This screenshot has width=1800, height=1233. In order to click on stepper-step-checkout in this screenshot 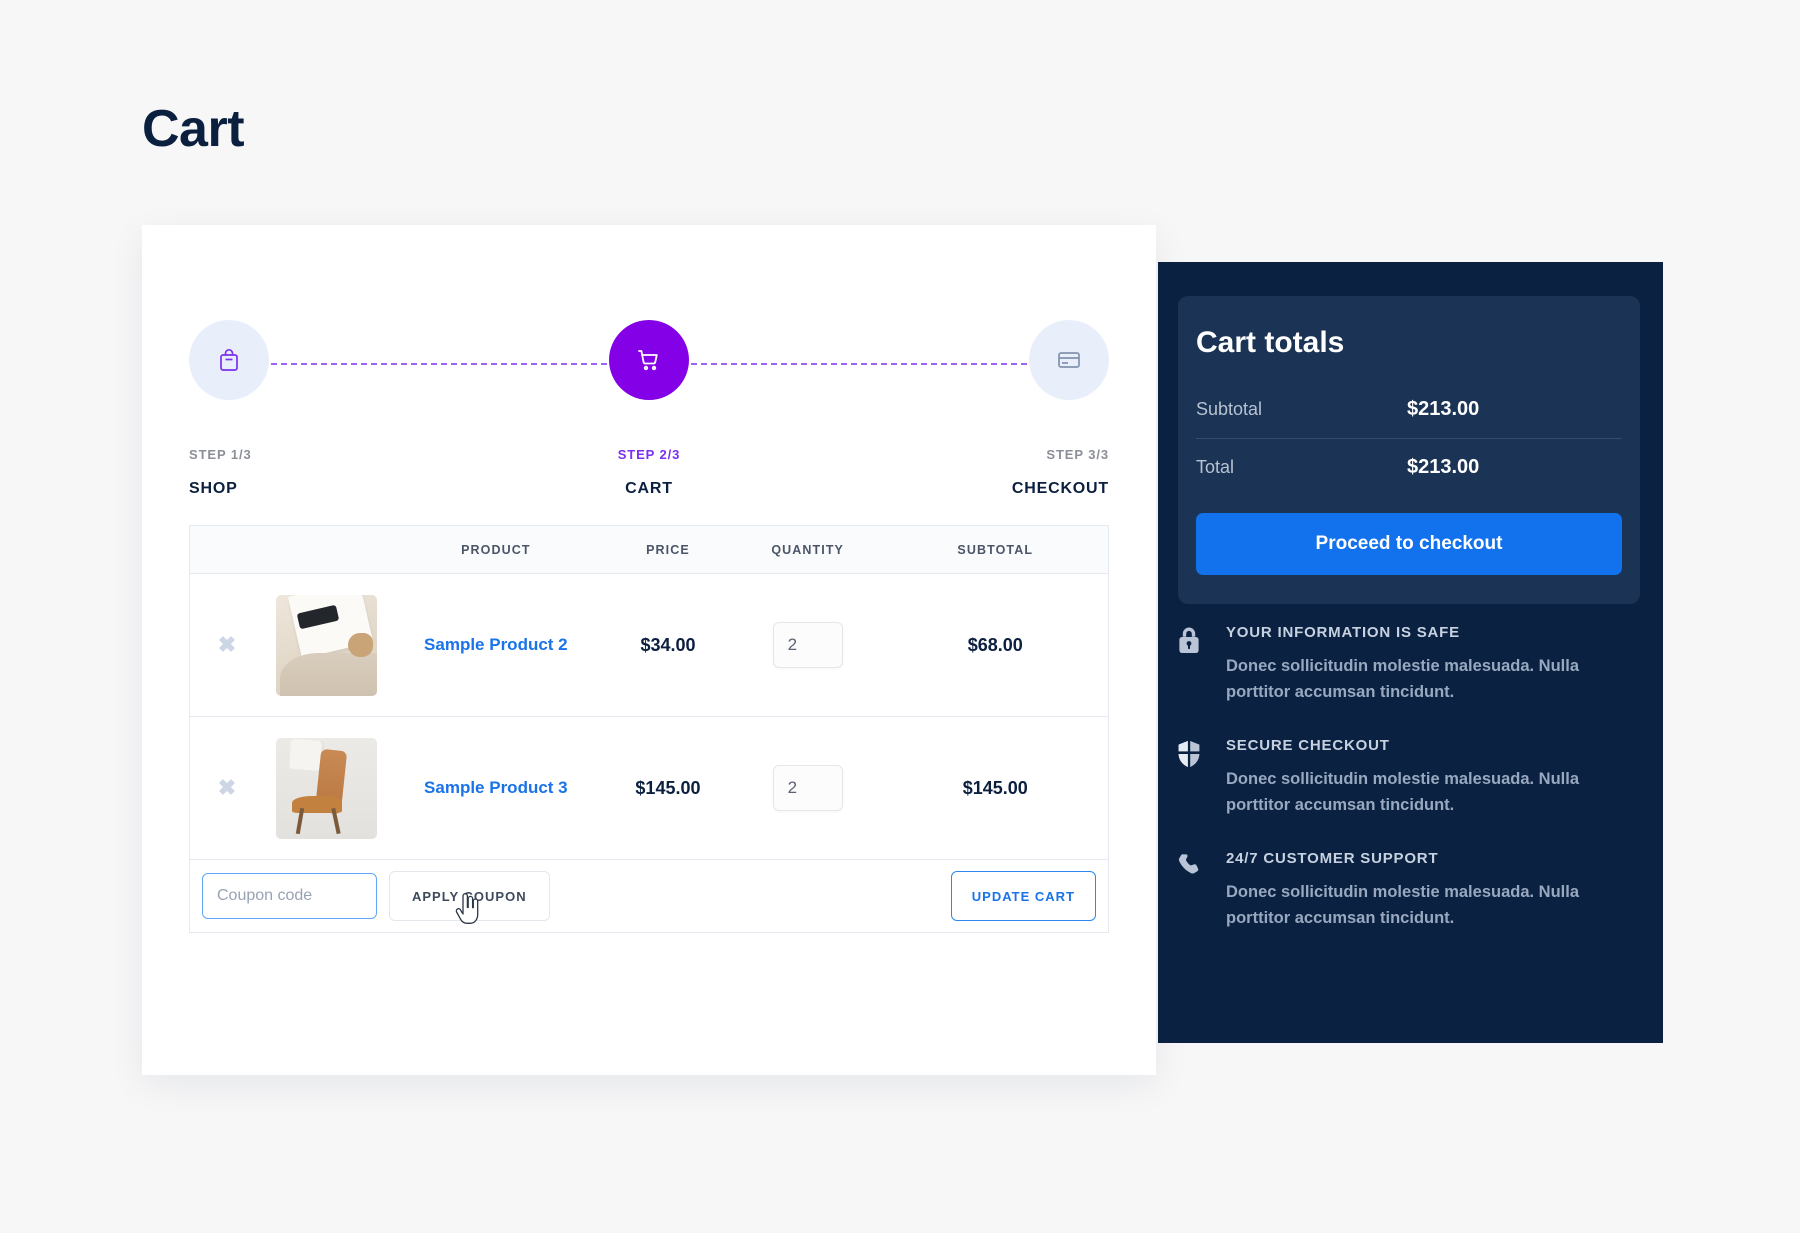, I will do `click(1069, 360)`.